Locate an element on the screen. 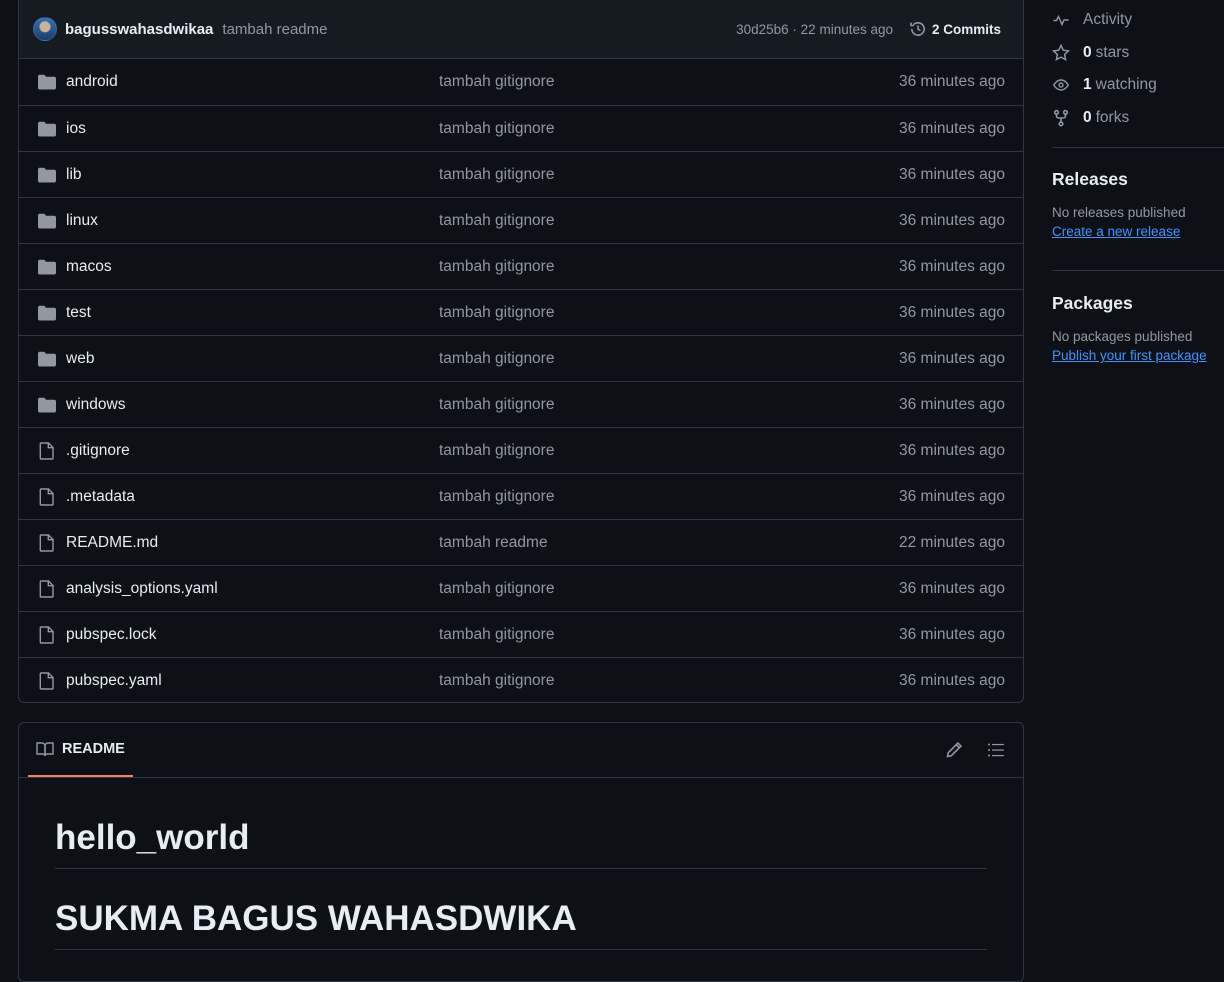 This screenshot has height=982, width=1224. file-row: lib tambah gitignore 36 minutes ago is located at coordinates (521, 174).